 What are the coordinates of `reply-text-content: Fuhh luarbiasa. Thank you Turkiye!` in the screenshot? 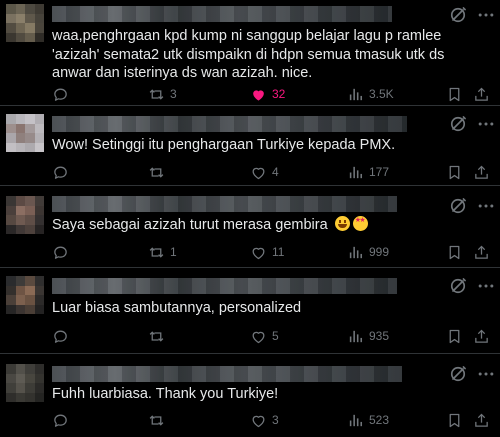 It's located at (165, 394).